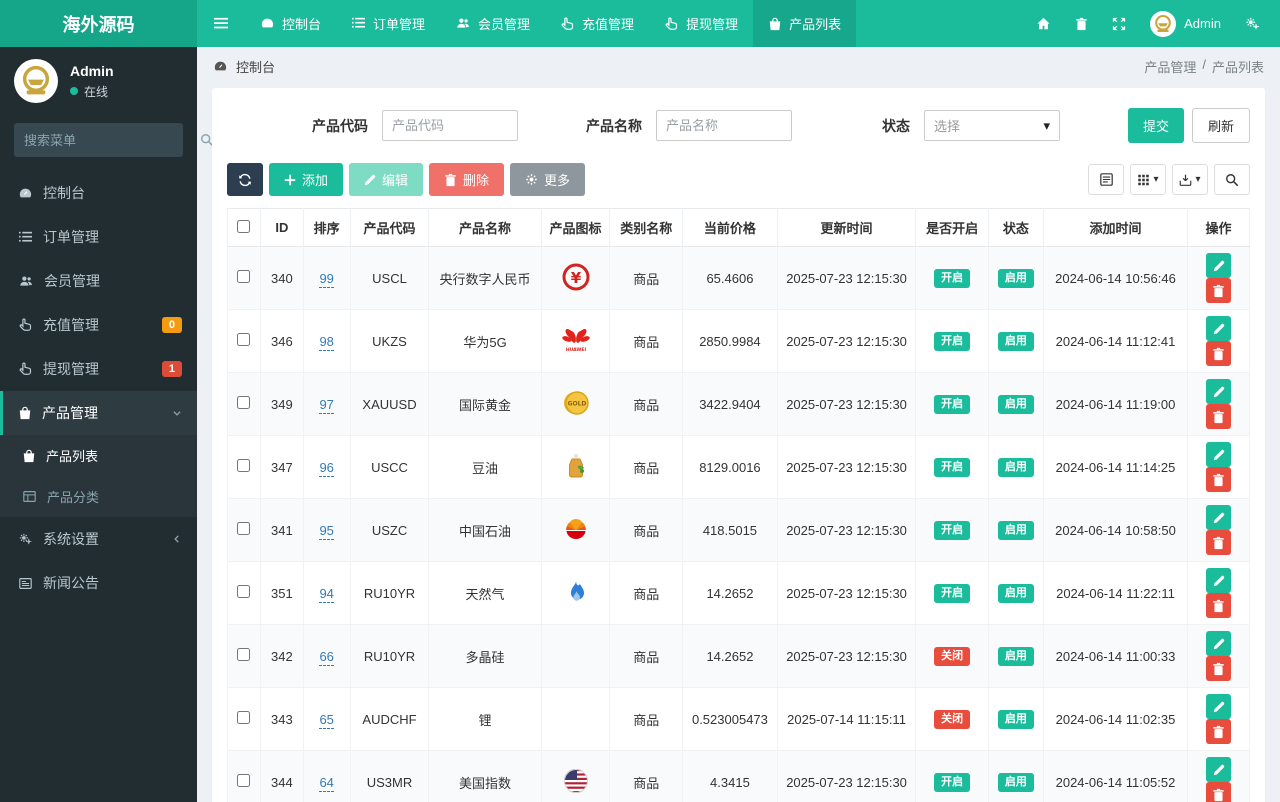 This screenshot has height=802, width=1280. What do you see at coordinates (1220, 125) in the screenshot?
I see `refresh-button: 刷新` at bounding box center [1220, 125].